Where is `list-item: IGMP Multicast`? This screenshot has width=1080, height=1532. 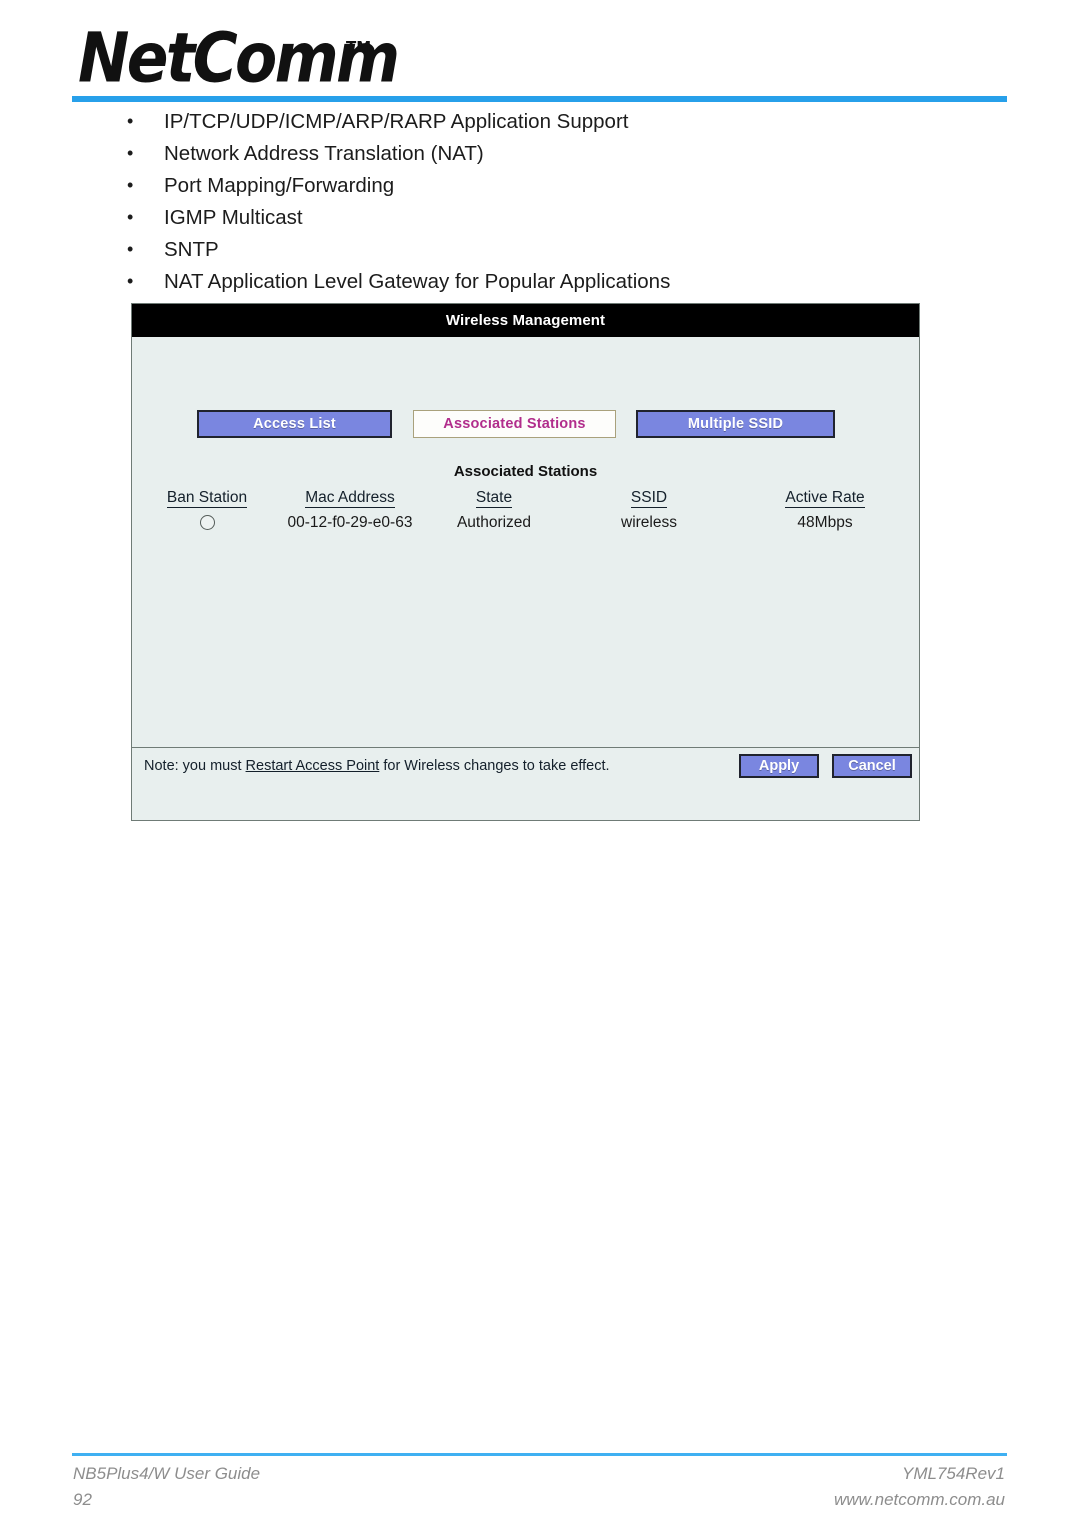 list-item: IGMP Multicast is located at coordinates (550, 217).